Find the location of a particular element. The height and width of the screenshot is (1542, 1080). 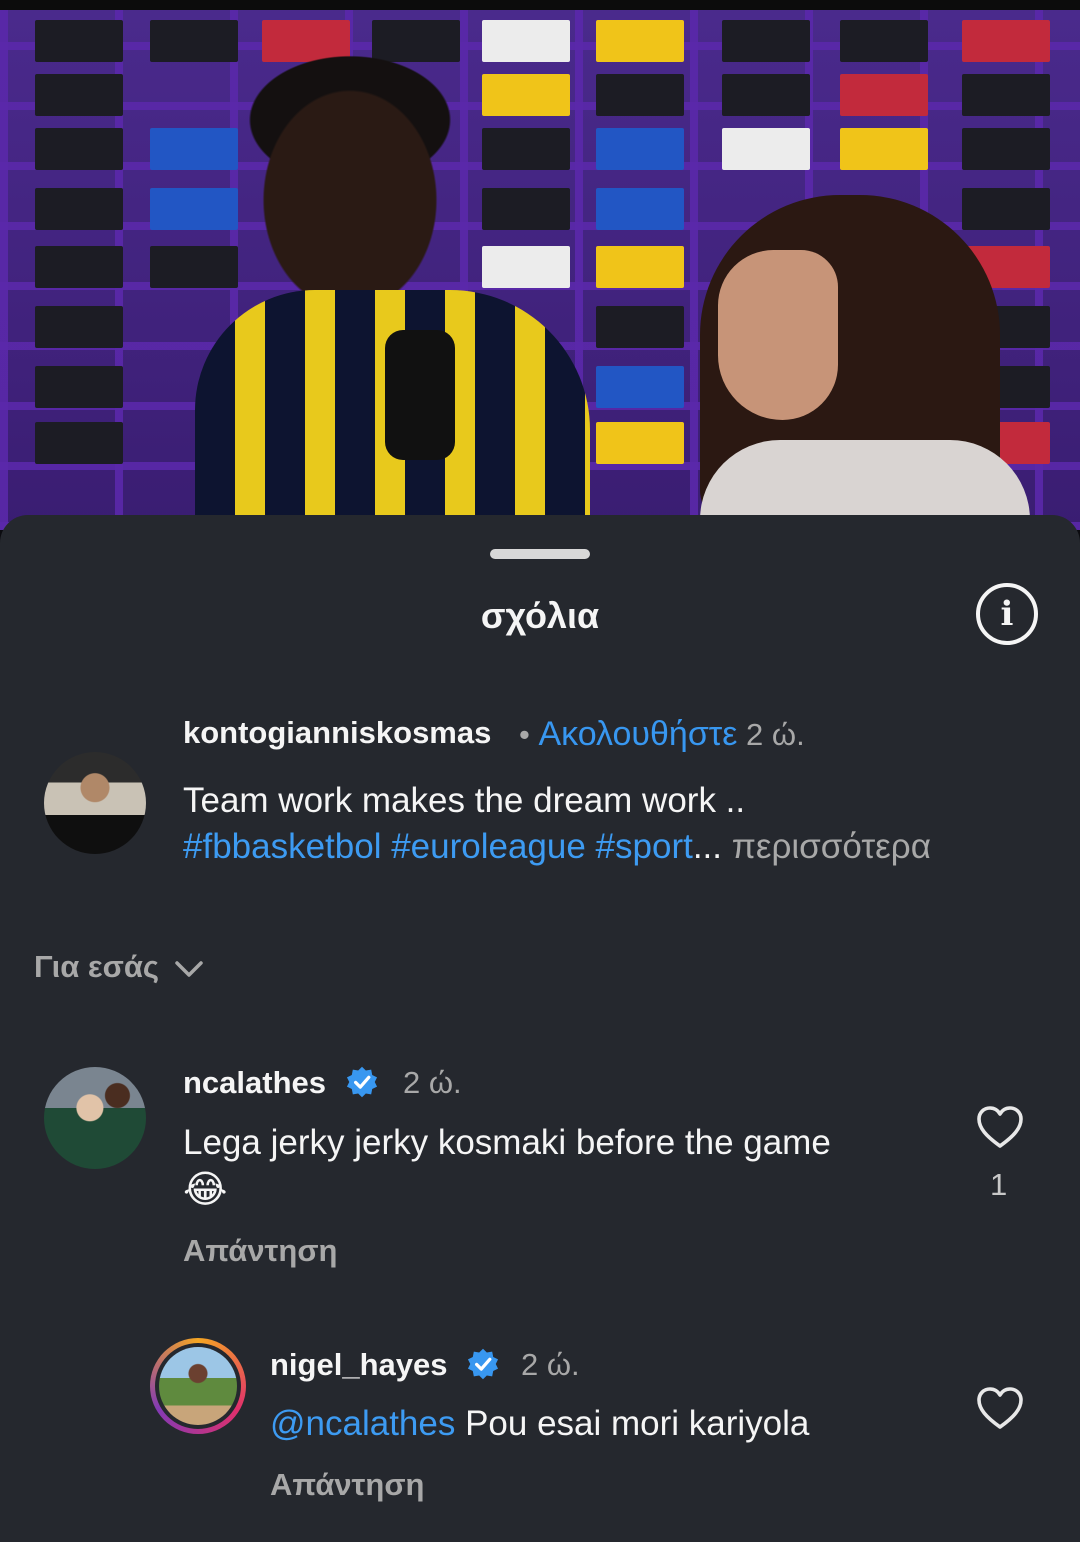

caption-time: 2 ώ. is located at coordinates (775, 734).